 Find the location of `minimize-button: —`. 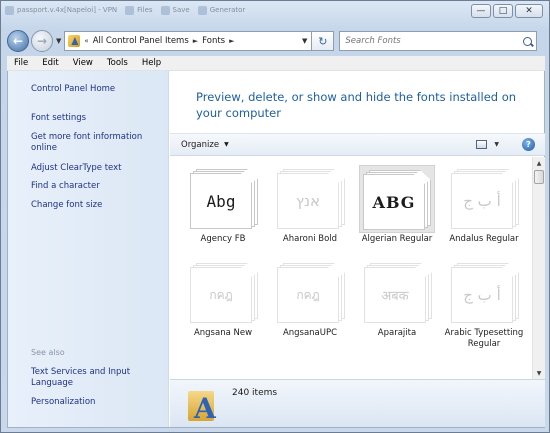

minimize-button: — is located at coordinates (481, 11).